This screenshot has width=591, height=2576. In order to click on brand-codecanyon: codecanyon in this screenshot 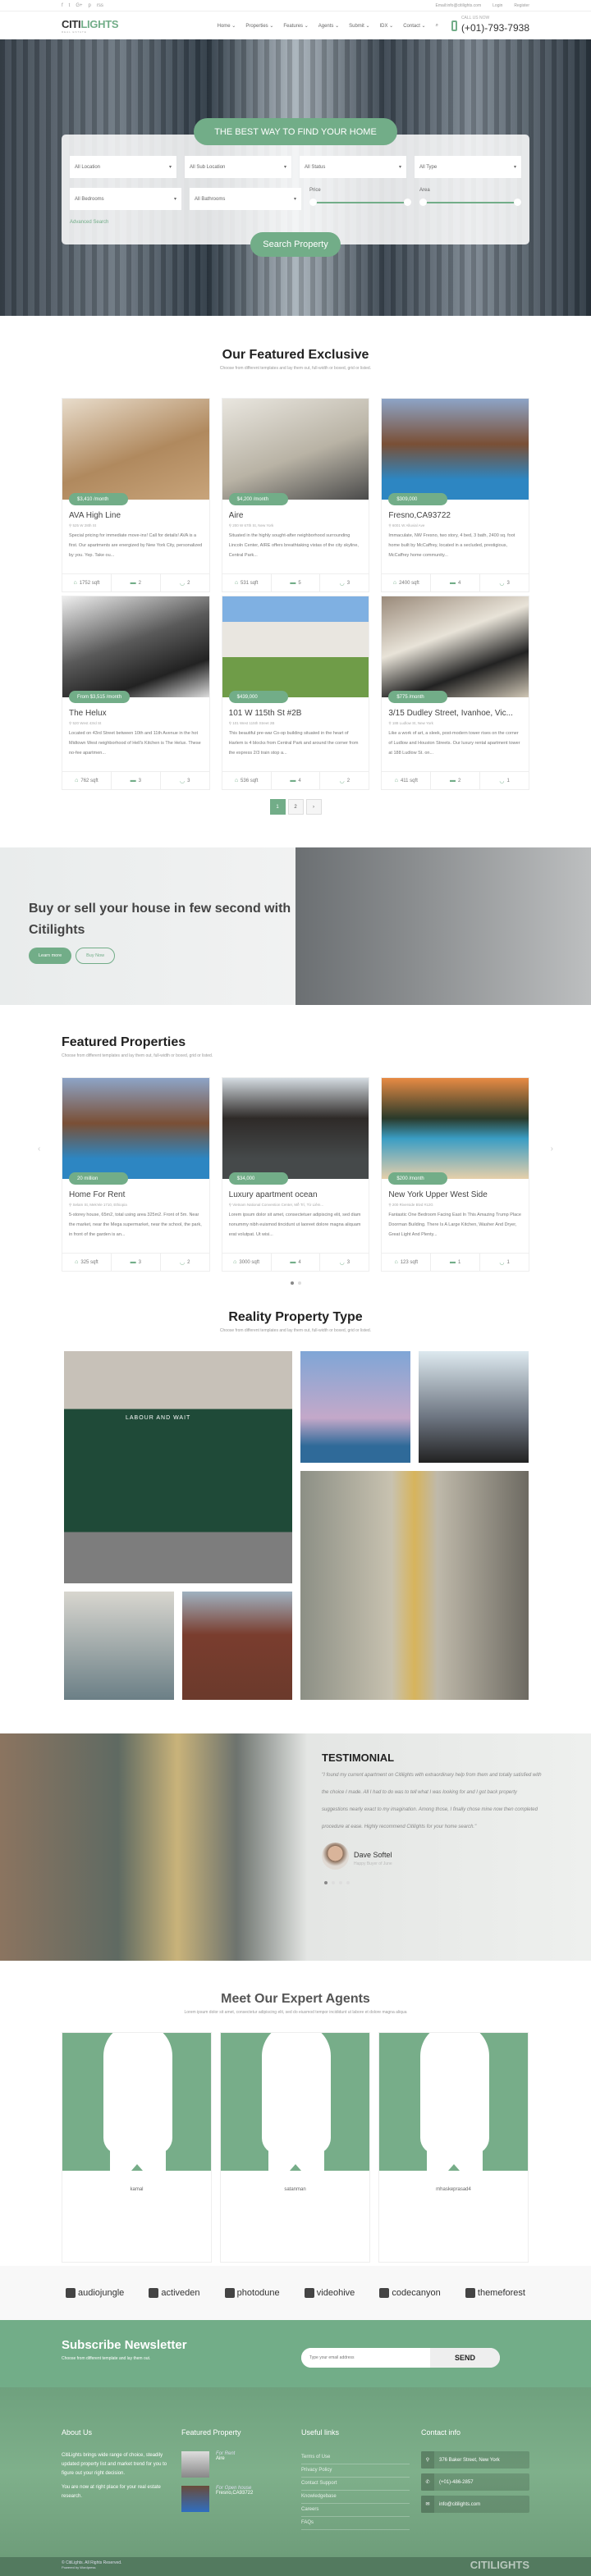, I will do `click(410, 2293)`.